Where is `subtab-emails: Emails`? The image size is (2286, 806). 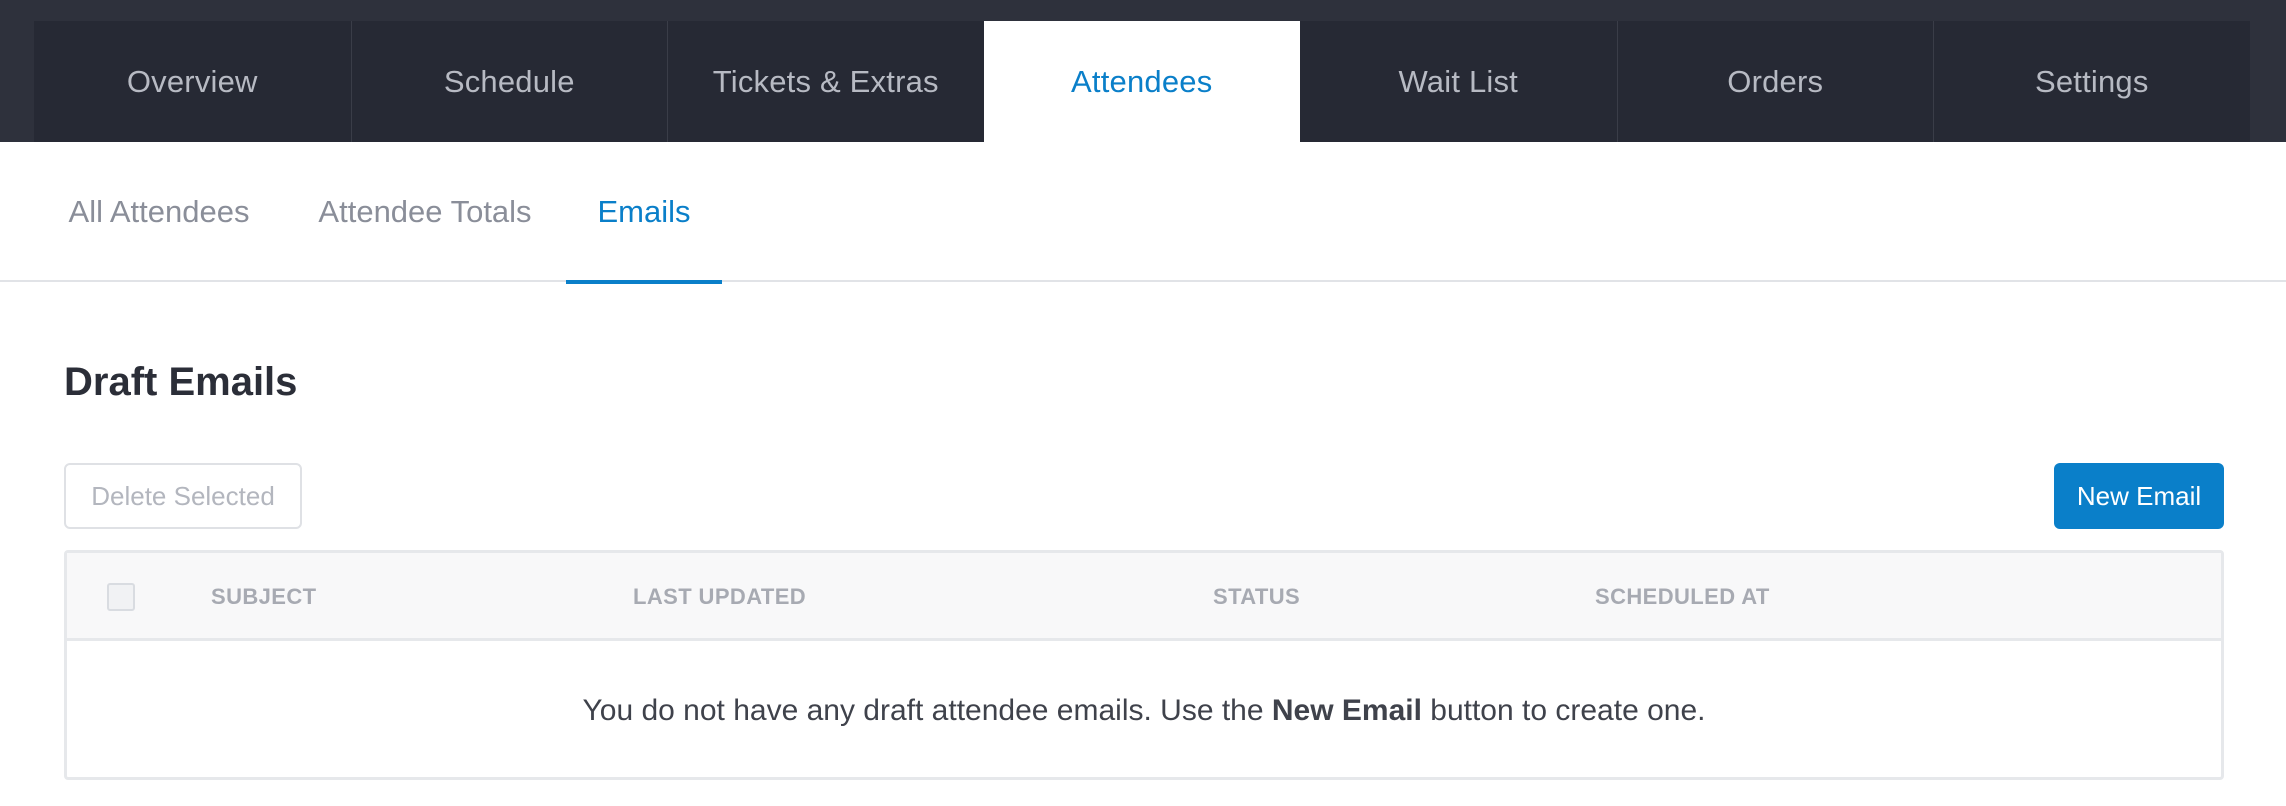 subtab-emails: Emails is located at coordinates (644, 213).